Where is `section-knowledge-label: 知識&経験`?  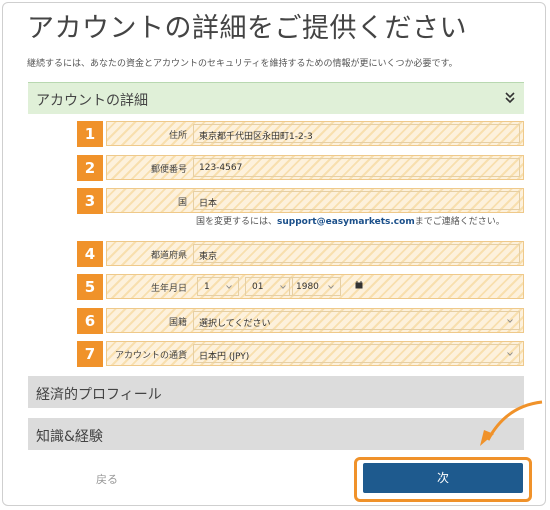
section-knowledge-label: 知識&経験 is located at coordinates (69, 437).